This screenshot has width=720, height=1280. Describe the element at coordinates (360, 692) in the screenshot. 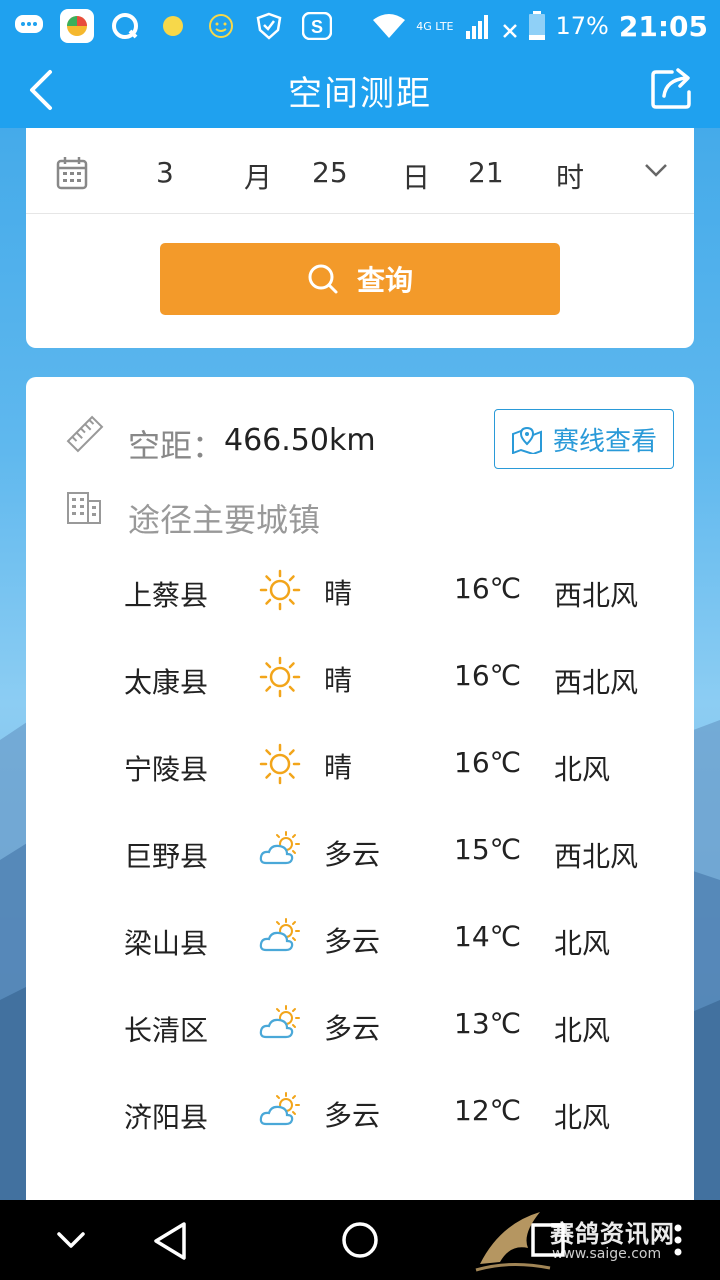

I see `city-row: 太康县 晴 16℃ 西北风` at that location.